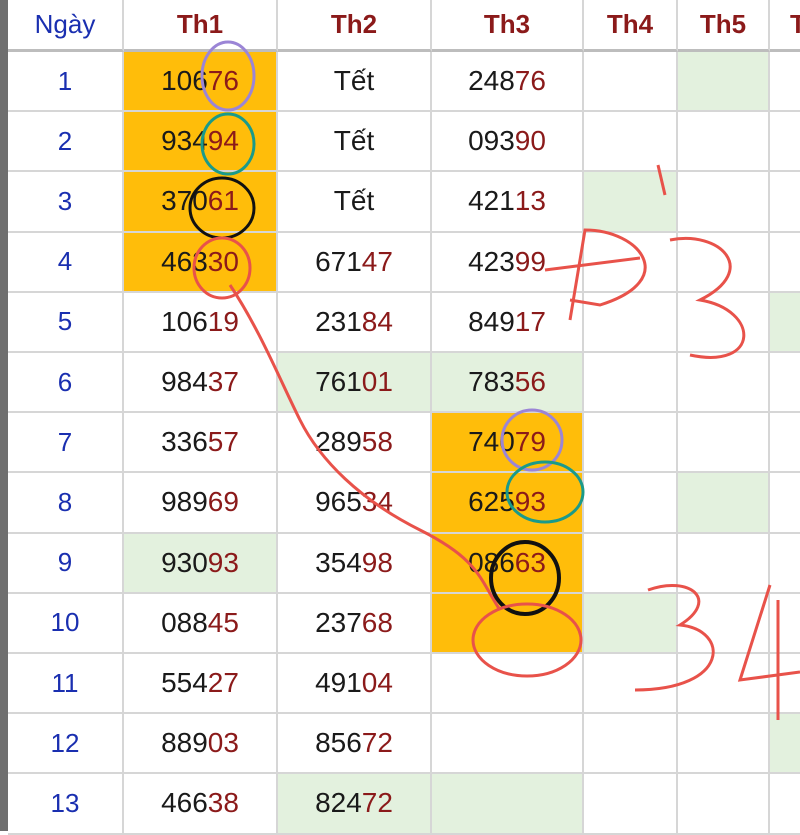 This screenshot has height=835, width=800. I want to click on result-cell: 934 94, so click(201, 142).